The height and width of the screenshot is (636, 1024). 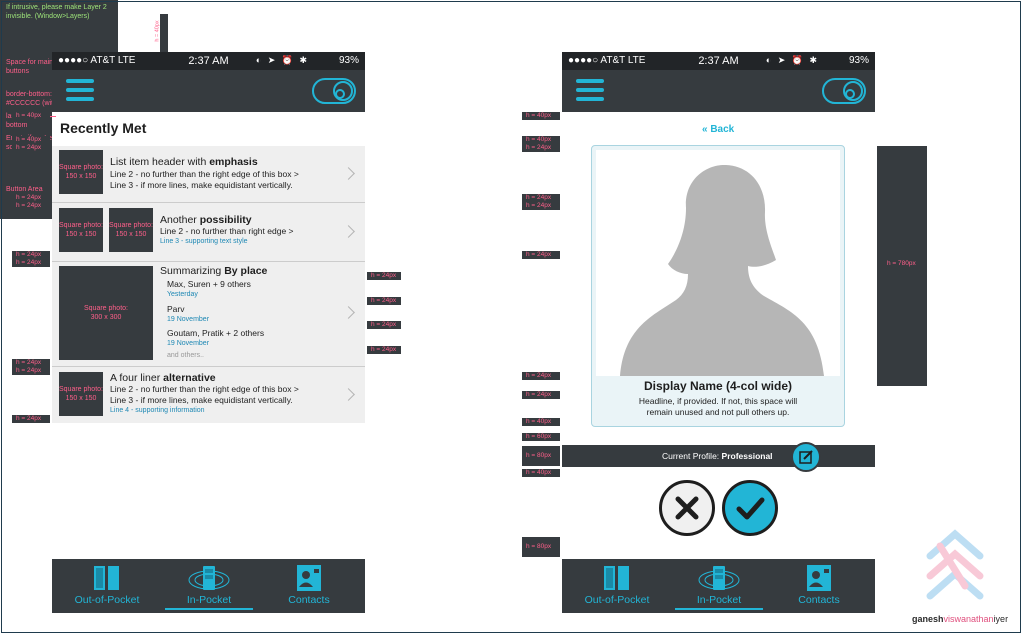 I want to click on close-icon, so click(x=687, y=508).